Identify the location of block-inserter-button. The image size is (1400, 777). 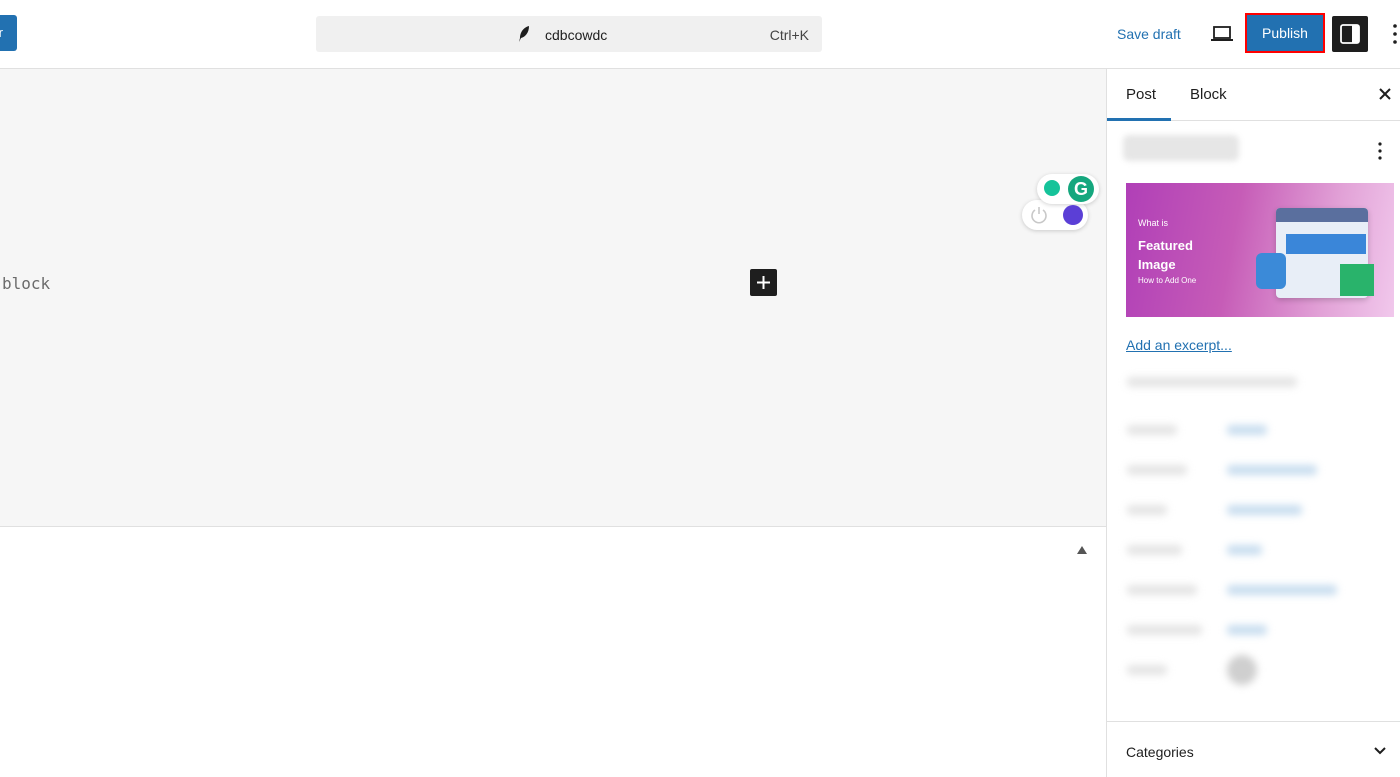
(763, 282).